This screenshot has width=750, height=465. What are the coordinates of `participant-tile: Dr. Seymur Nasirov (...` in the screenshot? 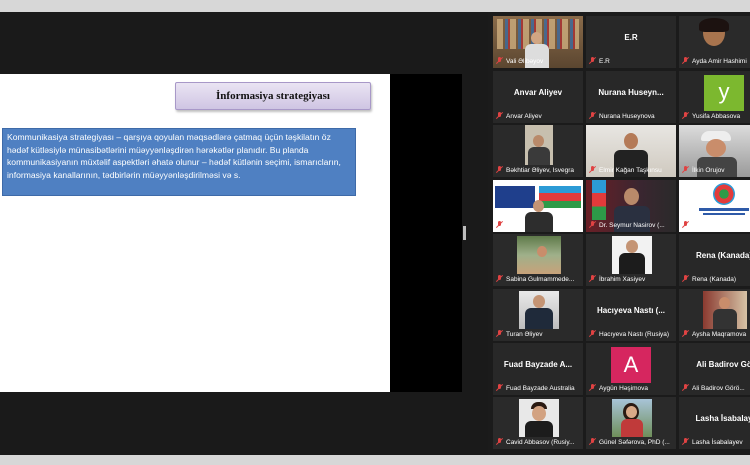 It's located at (631, 206).